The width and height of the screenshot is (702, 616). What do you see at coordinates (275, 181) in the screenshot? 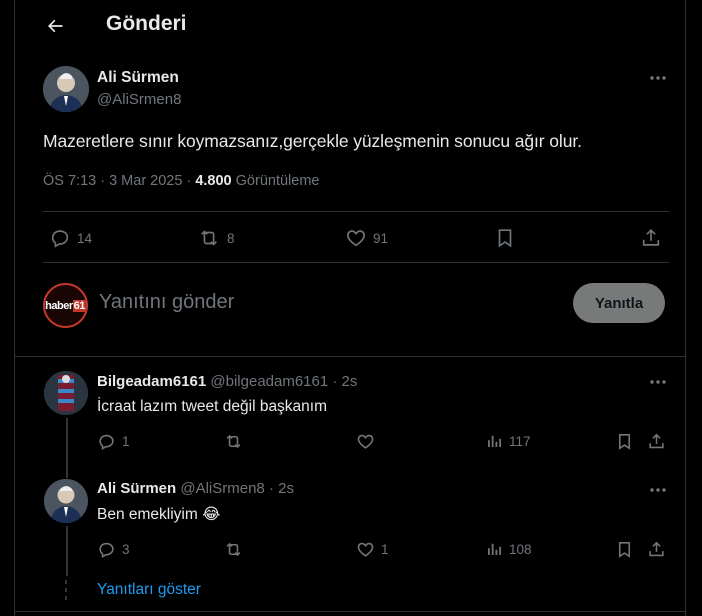
I see `view-label: Görüntüleme` at bounding box center [275, 181].